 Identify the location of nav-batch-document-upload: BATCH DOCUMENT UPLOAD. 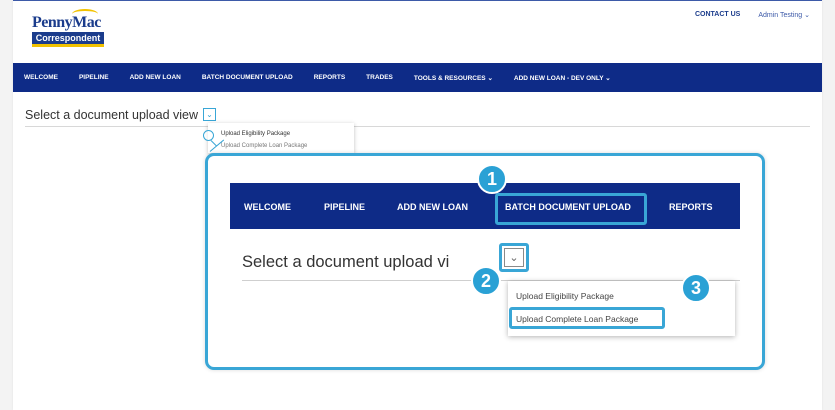
(247, 77).